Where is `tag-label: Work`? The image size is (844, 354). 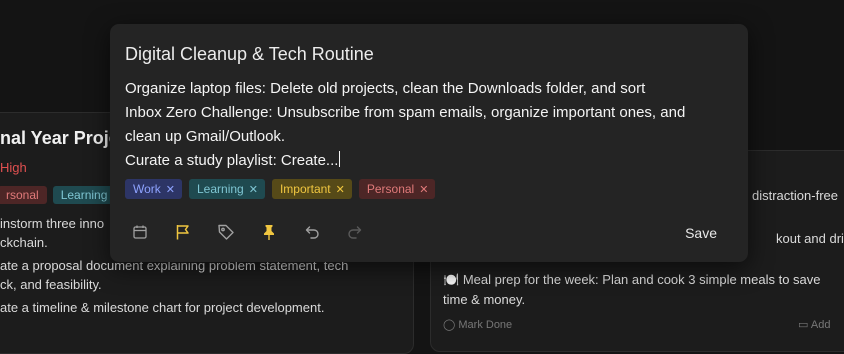
tag-label: Work is located at coordinates (147, 189).